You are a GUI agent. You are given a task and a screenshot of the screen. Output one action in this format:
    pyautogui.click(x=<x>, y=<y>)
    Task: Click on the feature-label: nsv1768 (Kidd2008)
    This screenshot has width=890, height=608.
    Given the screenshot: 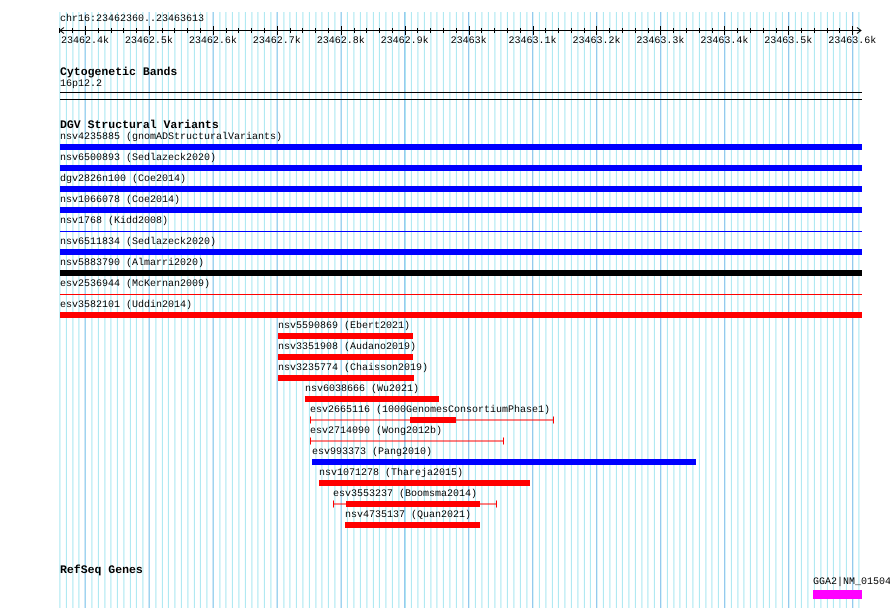 What is the action you would take?
    pyautogui.click(x=114, y=221)
    